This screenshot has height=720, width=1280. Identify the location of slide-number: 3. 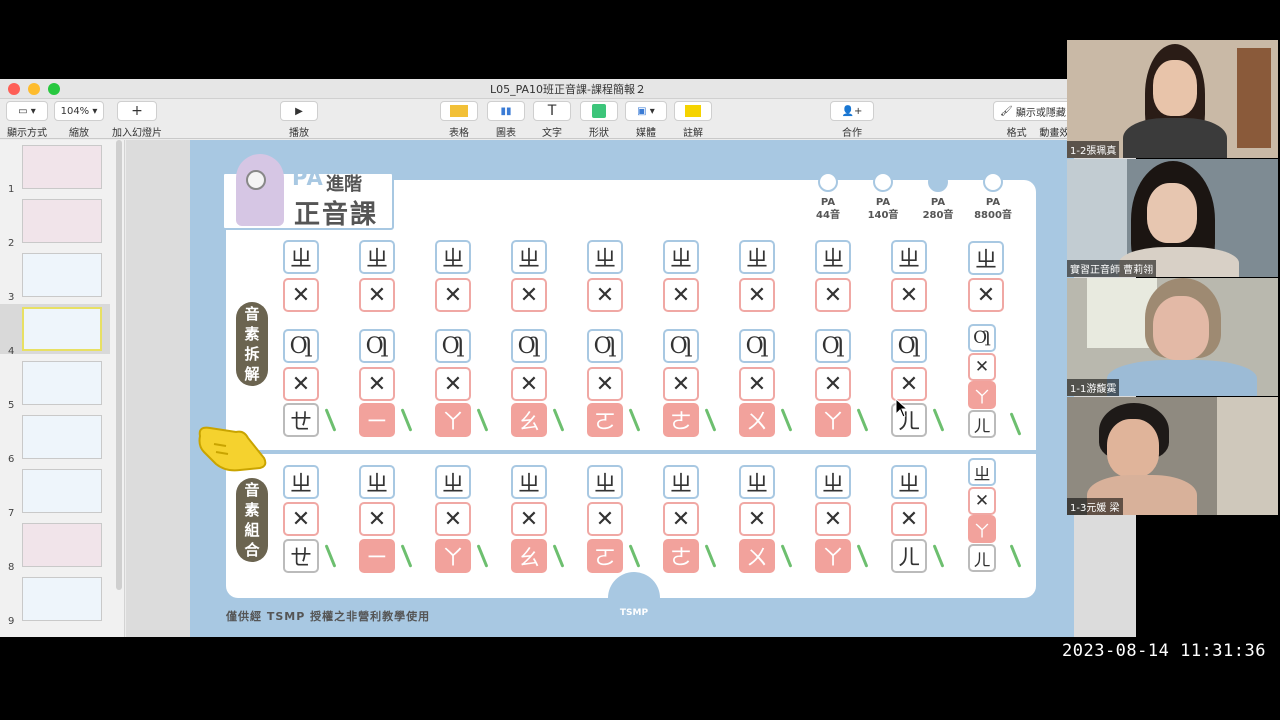
(11, 297).